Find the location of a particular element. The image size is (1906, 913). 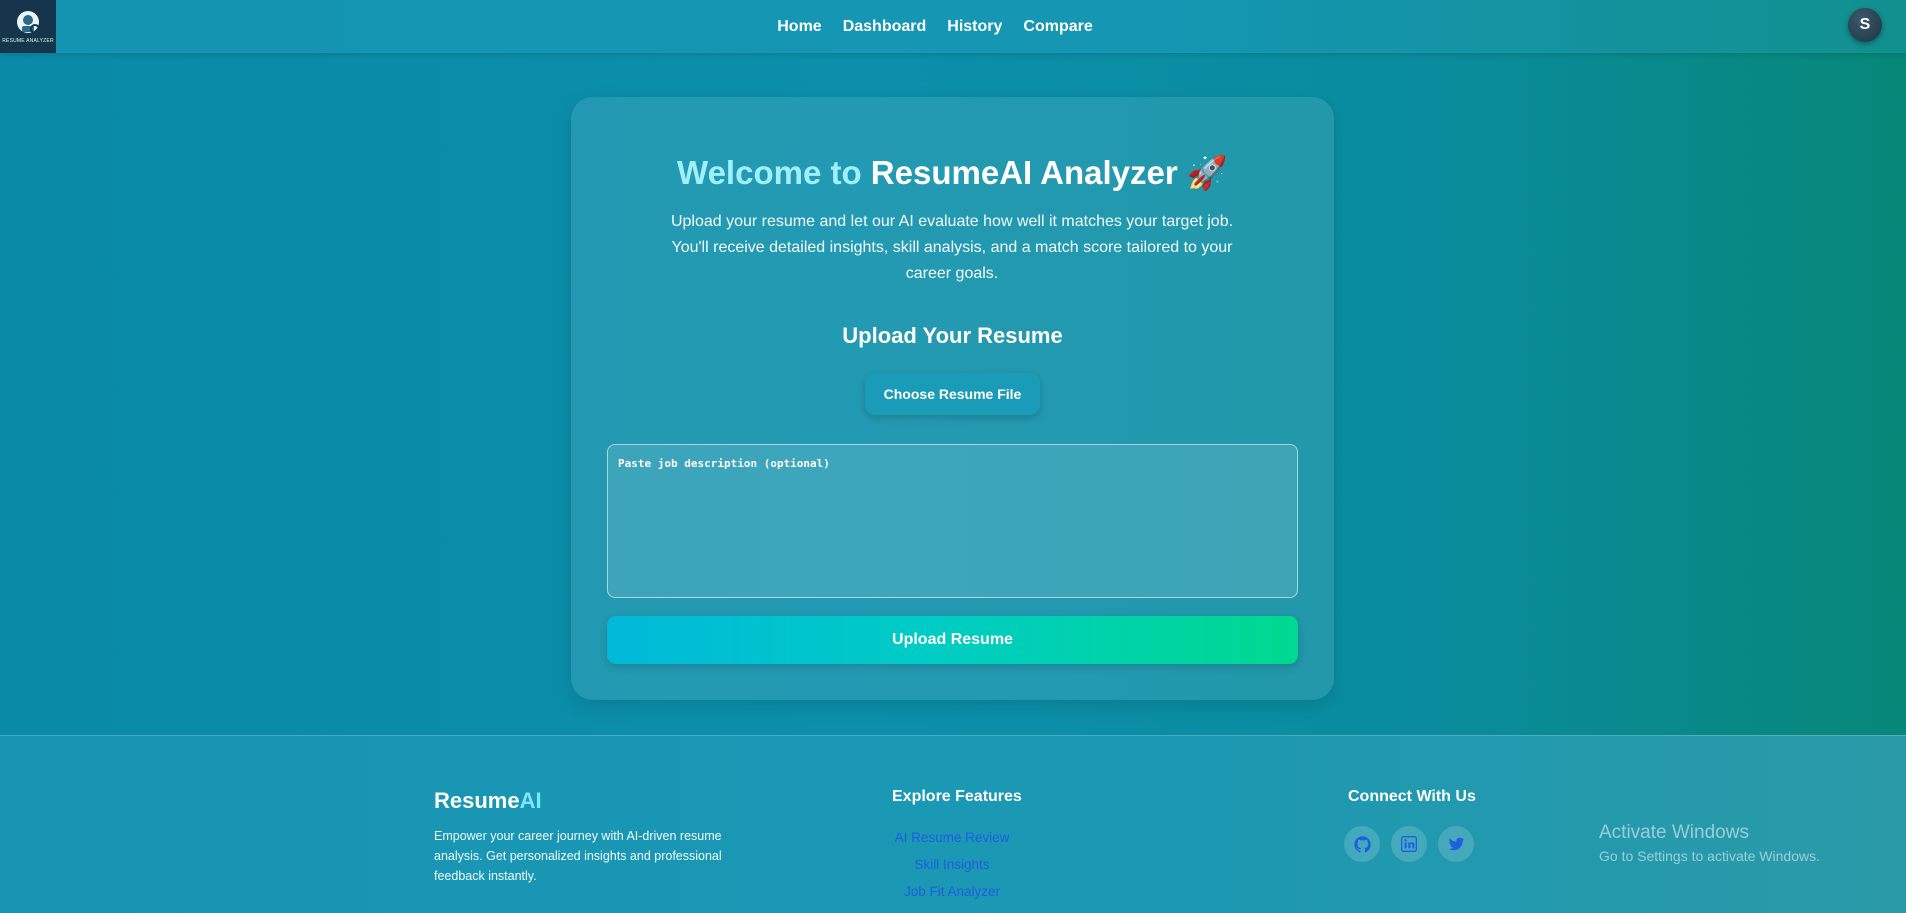

linkedin-icon is located at coordinates (1409, 844).